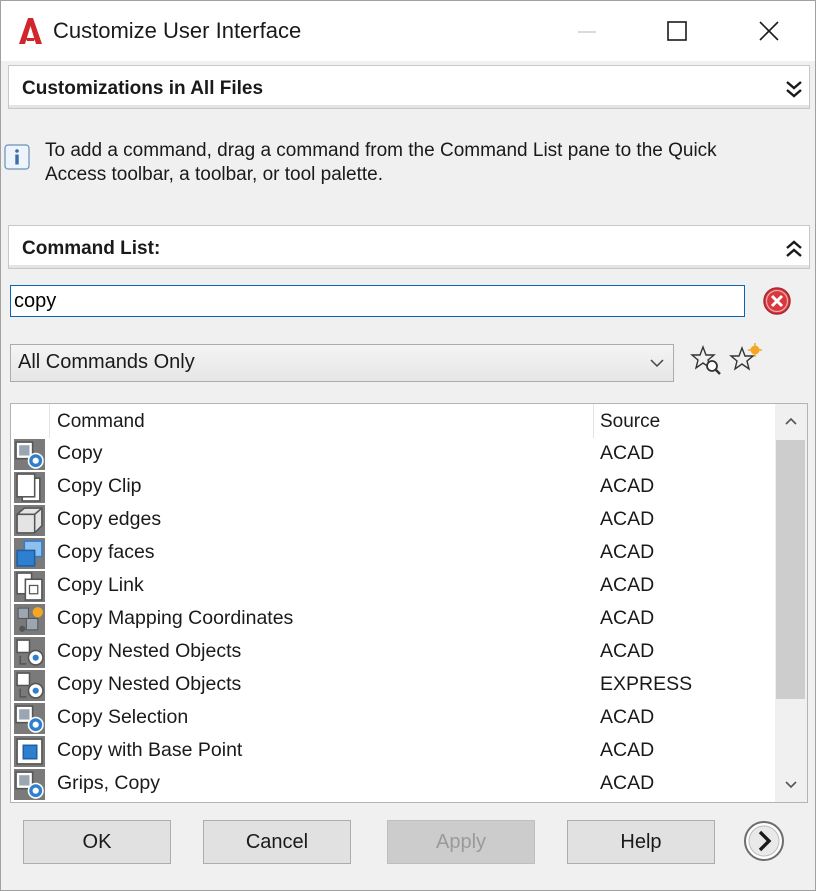  What do you see at coordinates (108, 783) in the screenshot?
I see `command-name: Grips, Copy` at bounding box center [108, 783].